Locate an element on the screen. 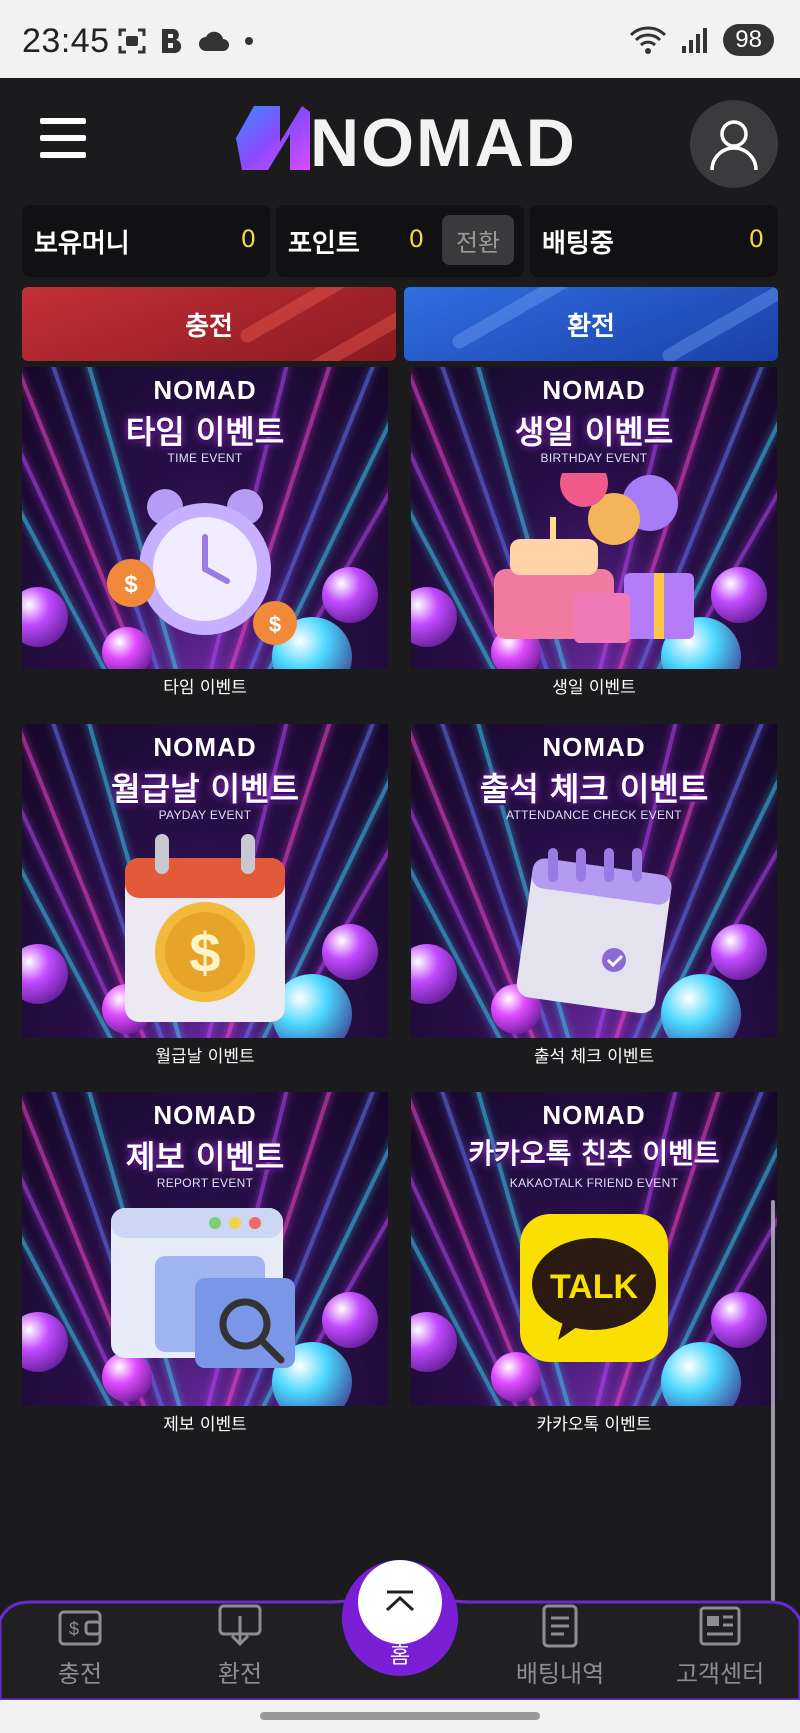 The image size is (800, 1733). hamburger-icon is located at coordinates (63, 138).